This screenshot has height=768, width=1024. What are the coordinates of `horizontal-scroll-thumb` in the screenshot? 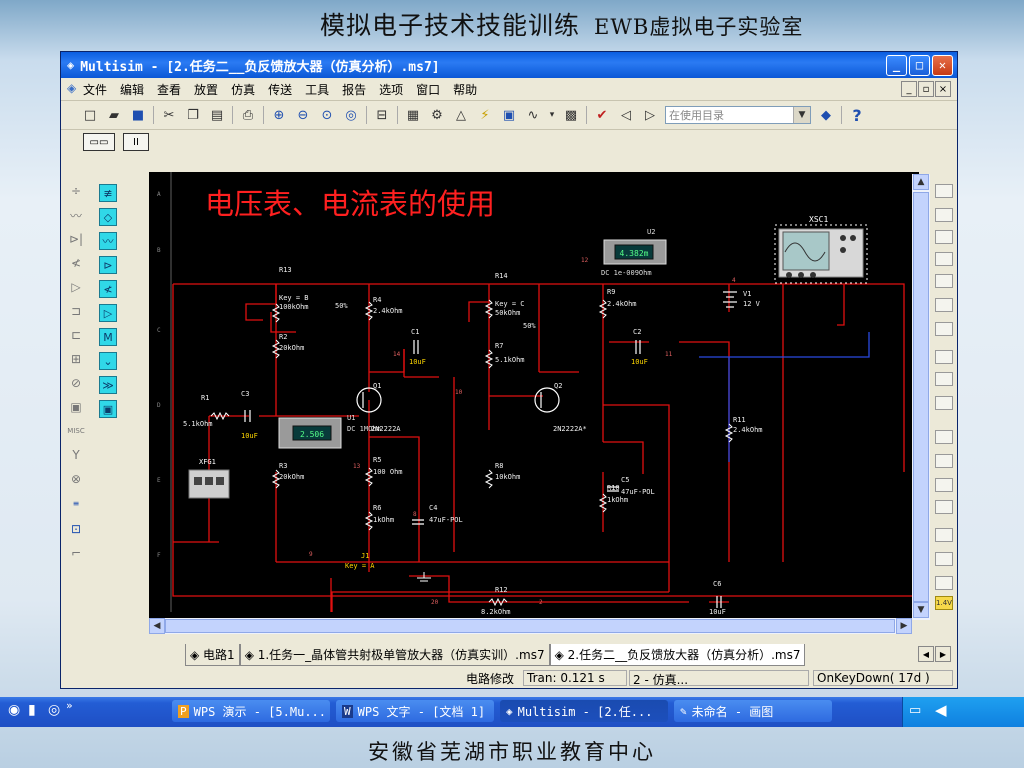 It's located at (530, 626).